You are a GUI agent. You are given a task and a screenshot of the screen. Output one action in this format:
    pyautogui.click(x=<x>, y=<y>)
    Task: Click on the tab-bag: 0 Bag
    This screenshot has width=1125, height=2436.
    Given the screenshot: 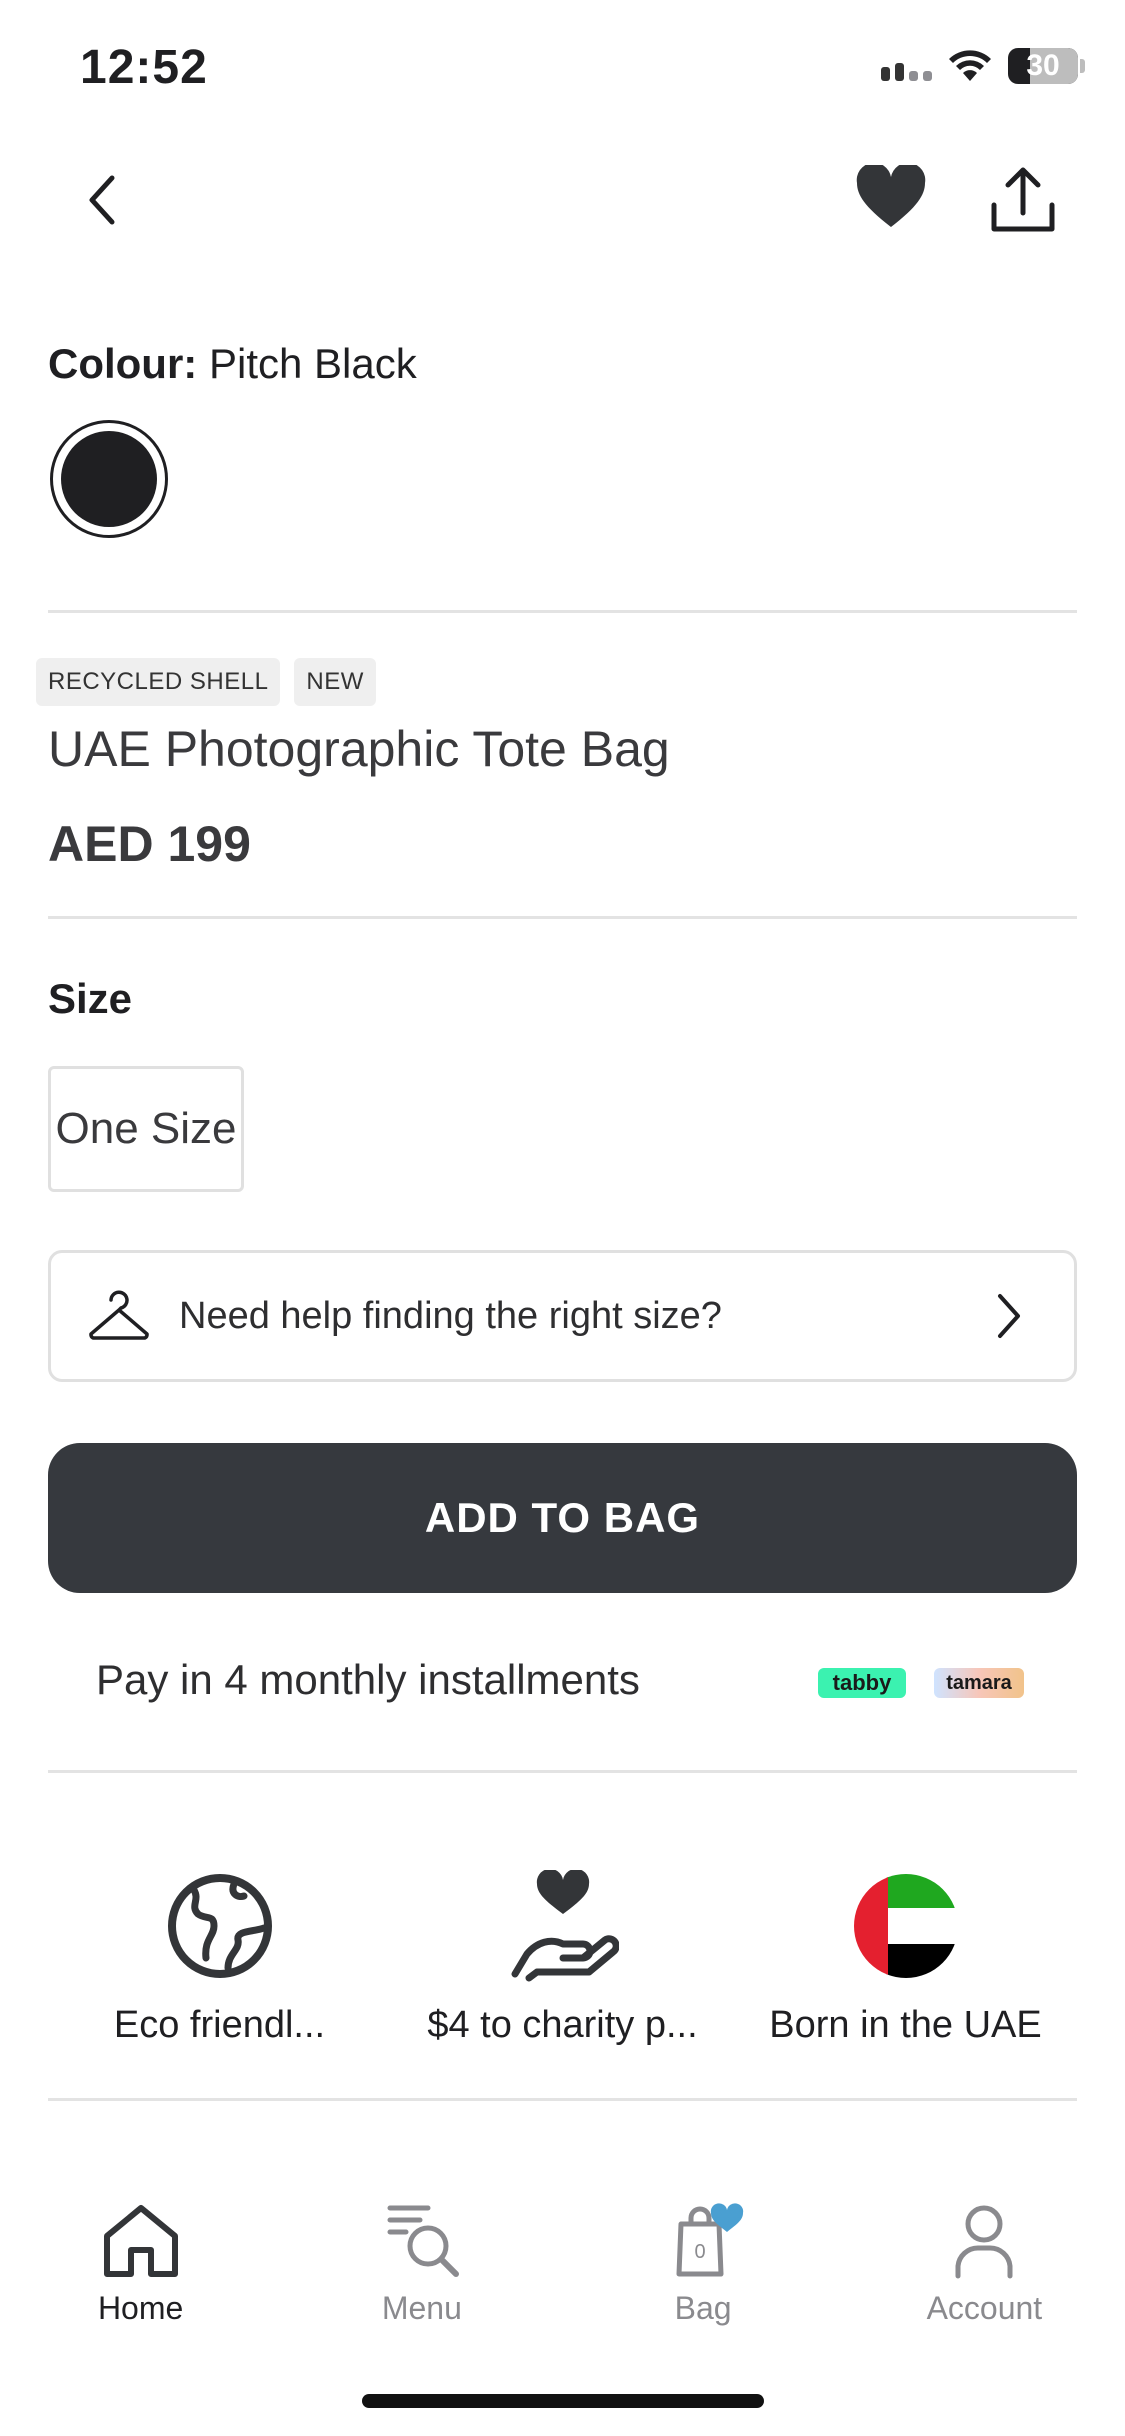 What is the action you would take?
    pyautogui.click(x=703, y=2275)
    